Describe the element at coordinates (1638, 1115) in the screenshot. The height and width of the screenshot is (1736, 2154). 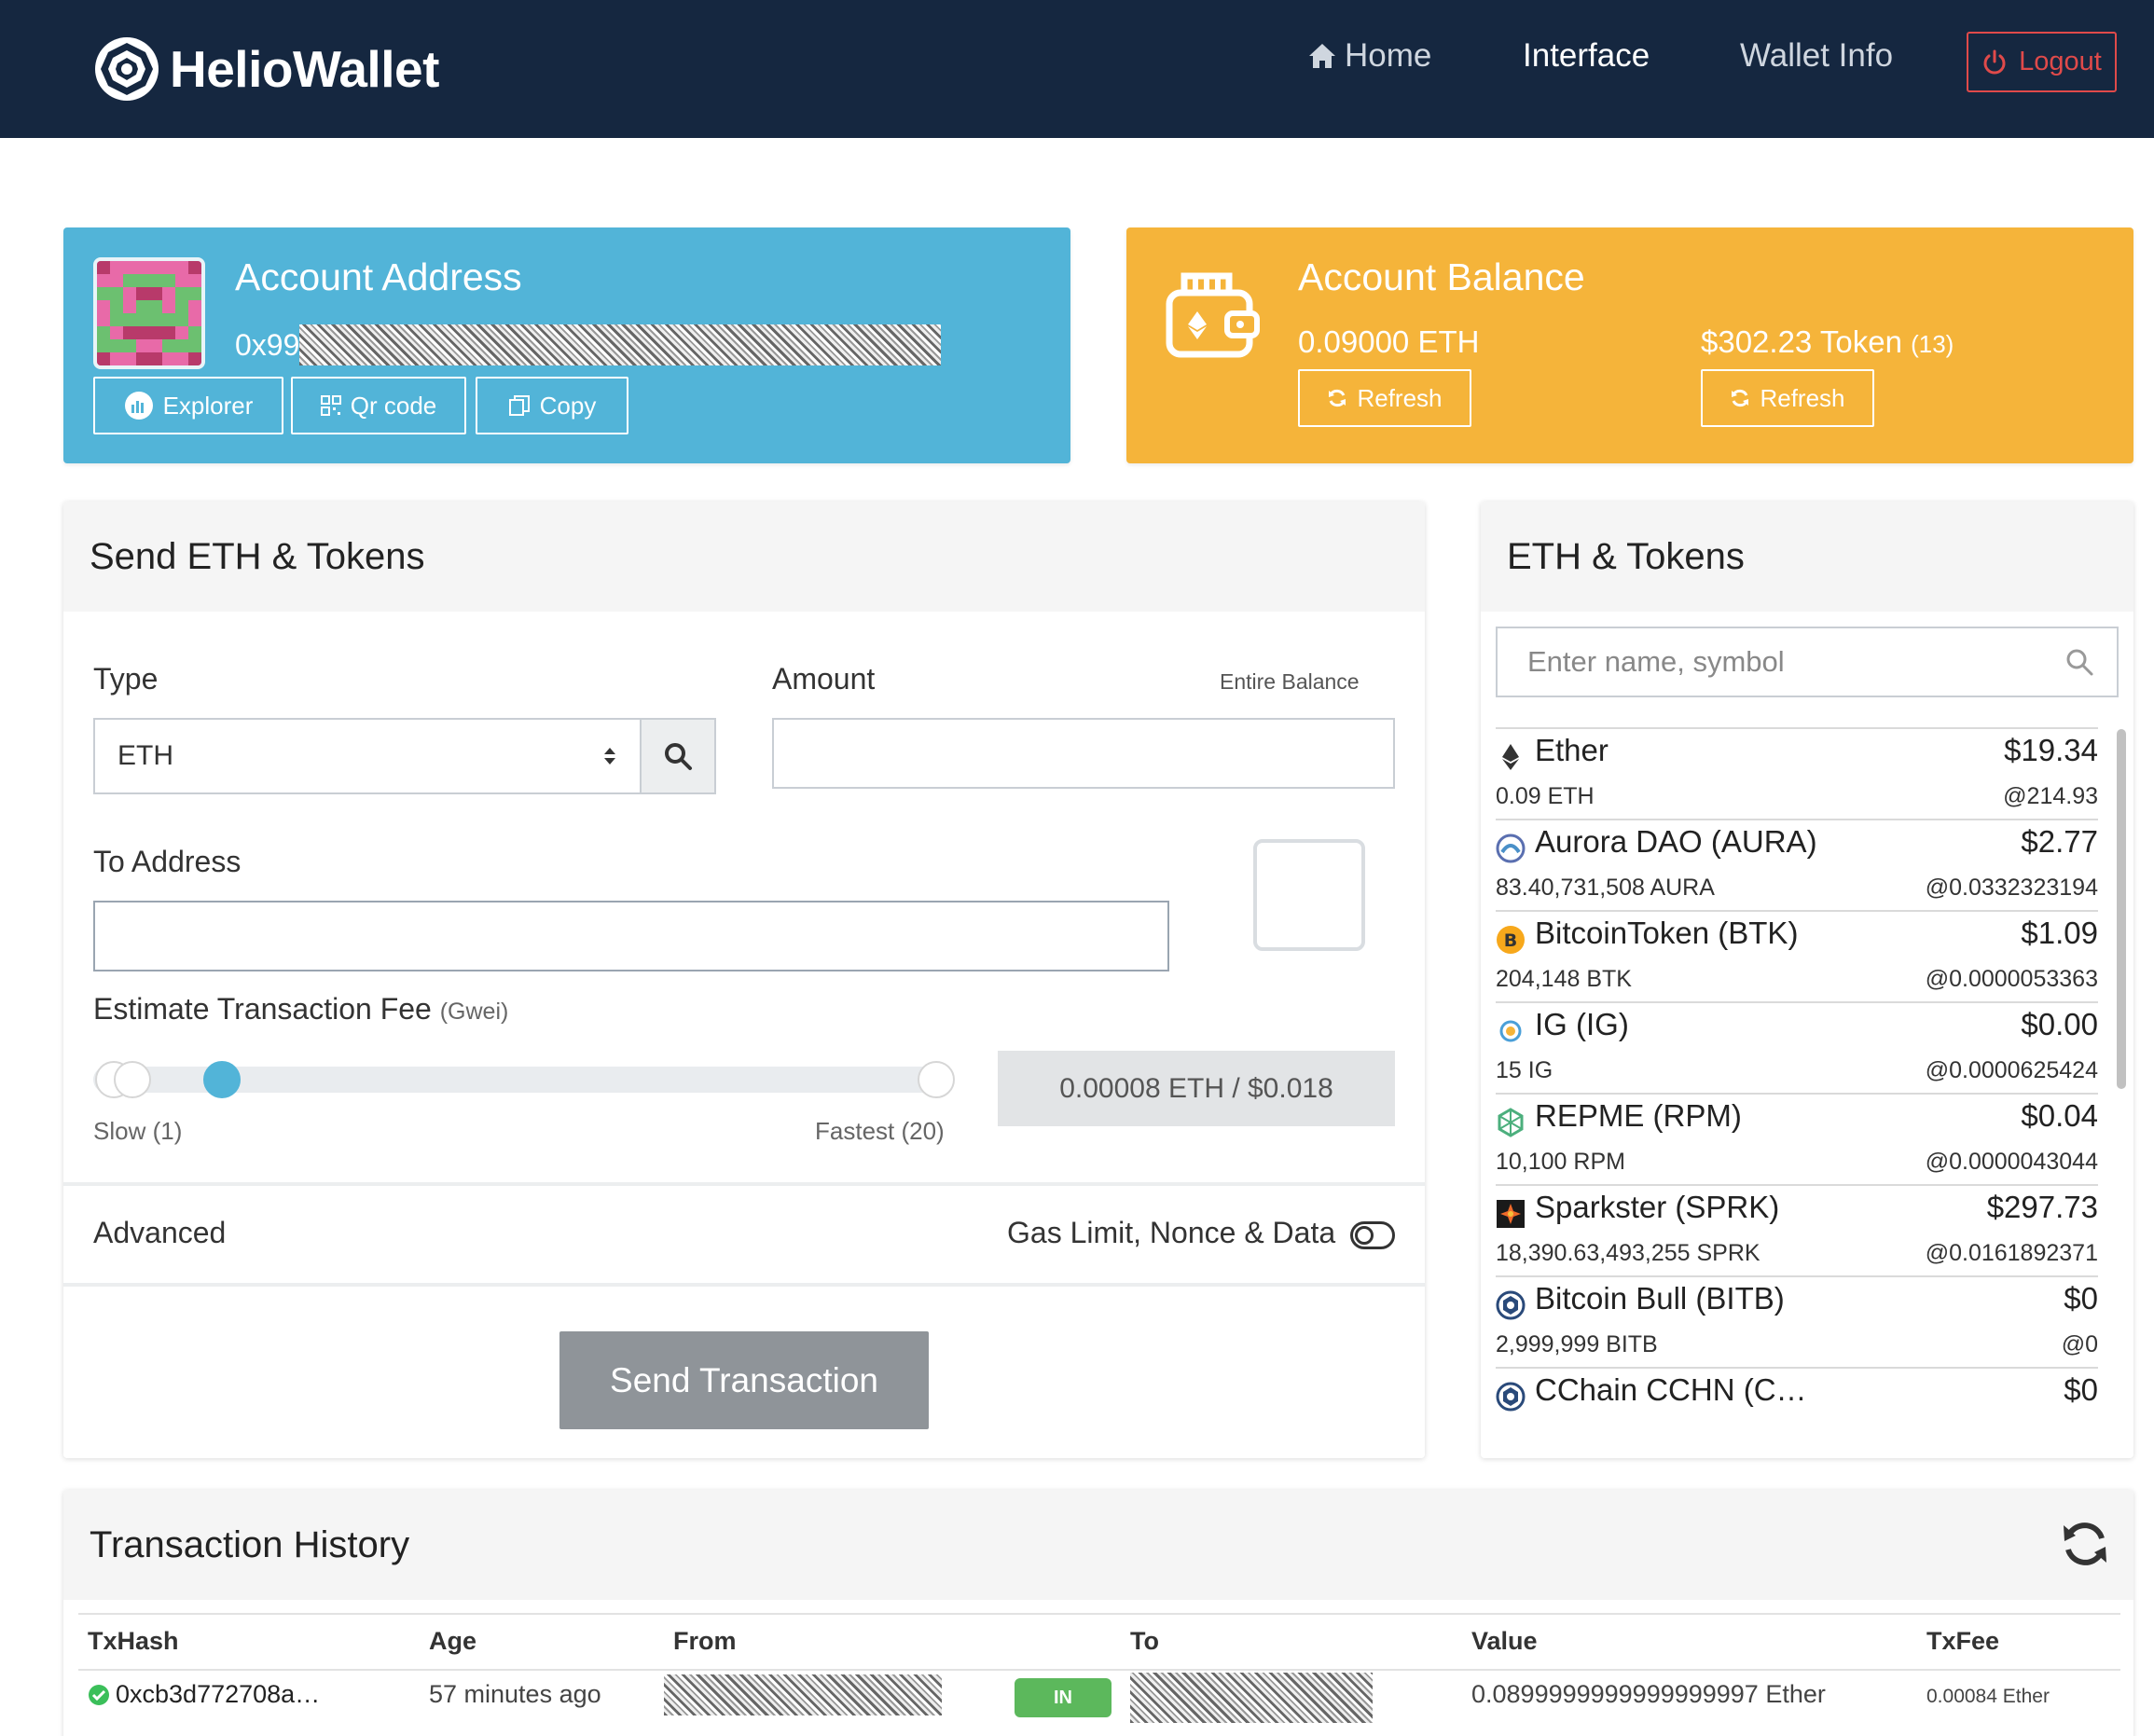
I see `token-name: REPME (RPM)` at that location.